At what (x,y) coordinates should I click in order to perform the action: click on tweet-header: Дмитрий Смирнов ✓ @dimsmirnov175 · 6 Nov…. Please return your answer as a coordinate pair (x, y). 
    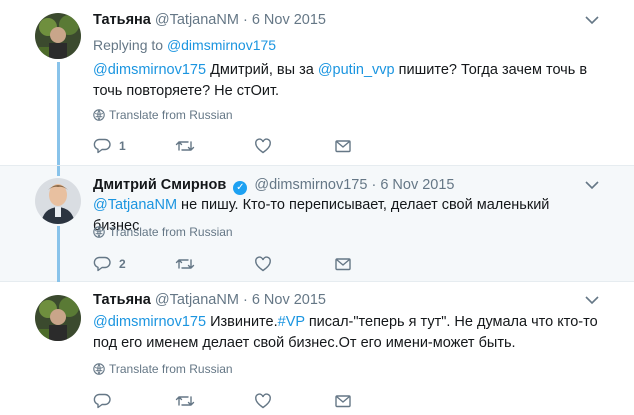
    Looking at the image, I should click on (273, 186).